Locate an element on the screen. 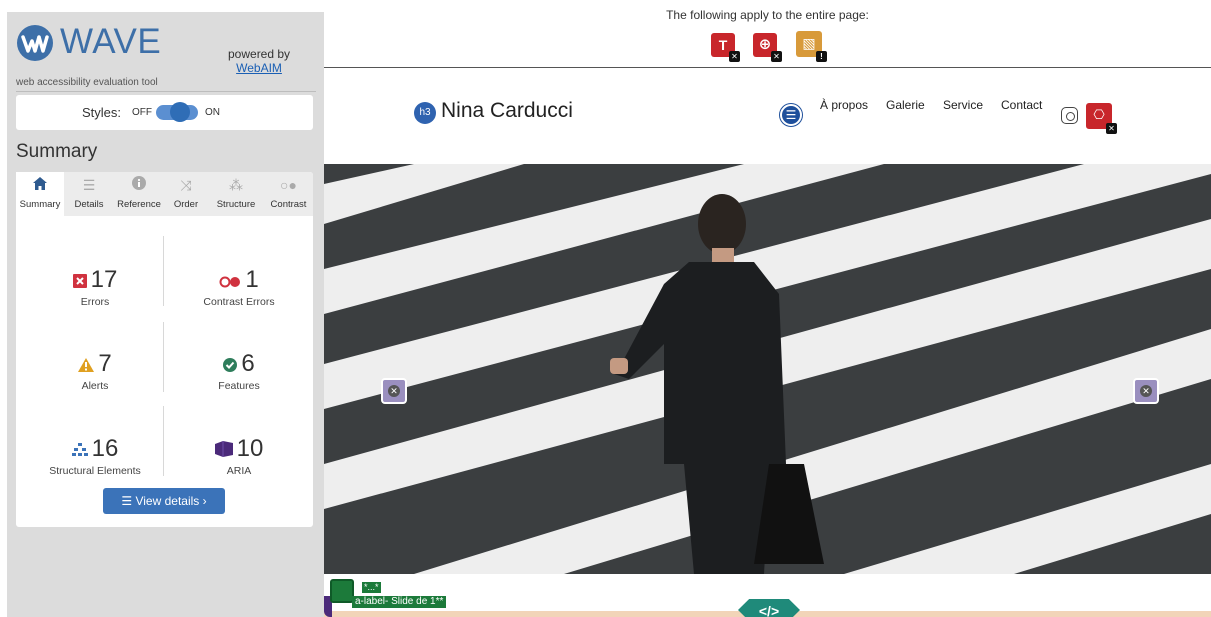 This screenshot has height=617, width=1211. errors-count: 17 is located at coordinates (104, 279).